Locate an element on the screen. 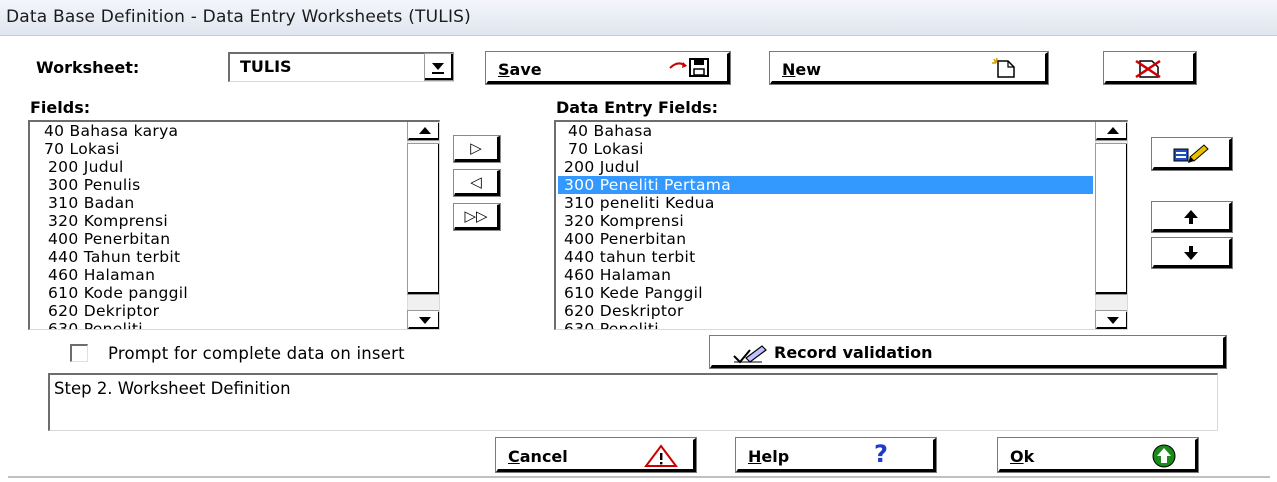 This screenshot has height=482, width=1277. worksheet-combo: TULIS is located at coordinates (341, 67).